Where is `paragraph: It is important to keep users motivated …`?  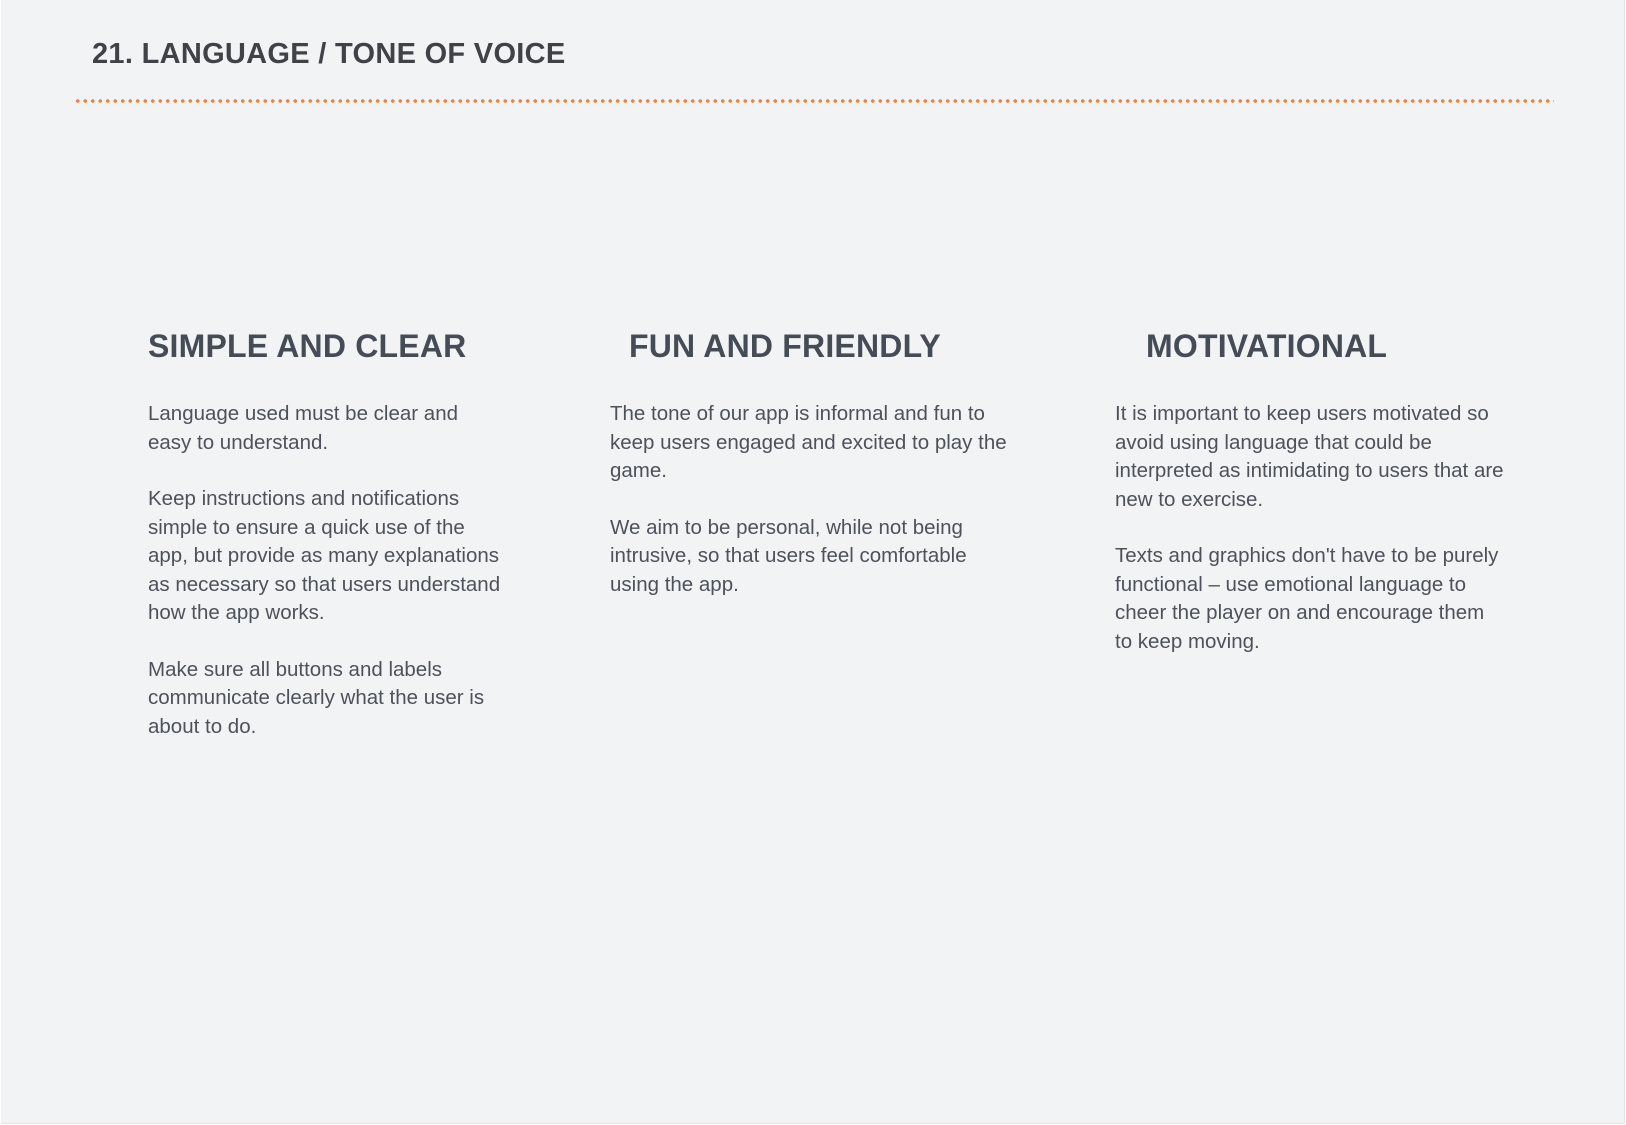
paragraph: It is important to keep users motivated … is located at coordinates (1309, 456).